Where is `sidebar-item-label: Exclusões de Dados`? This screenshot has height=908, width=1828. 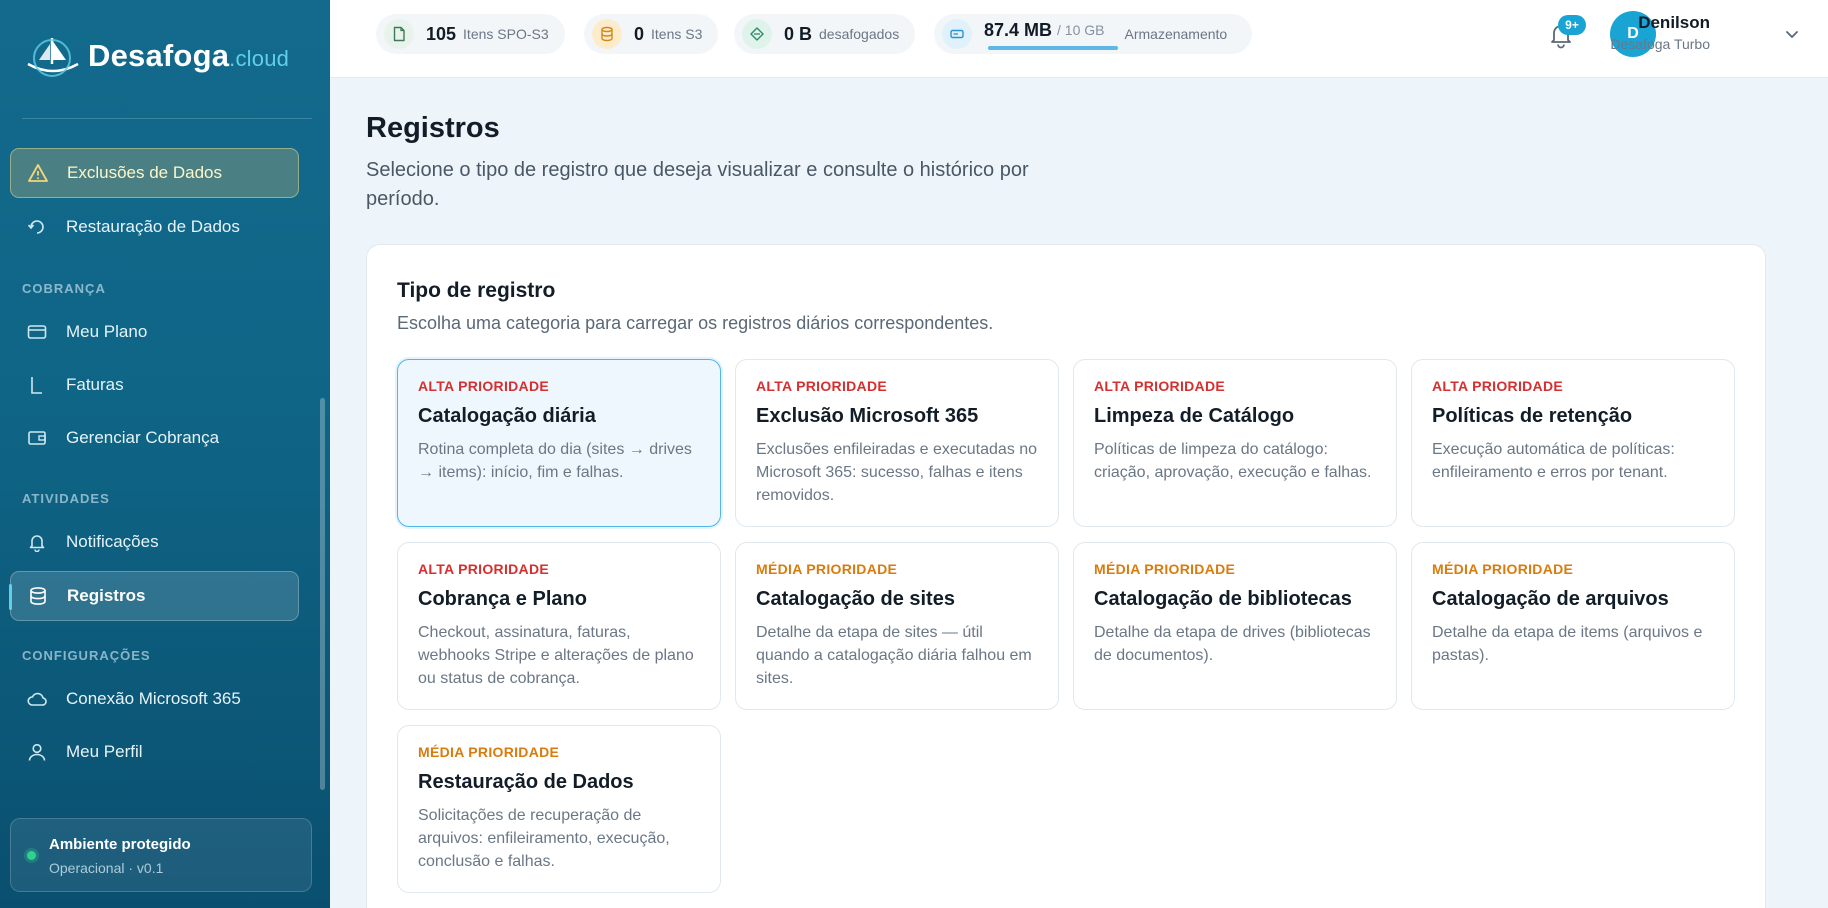 sidebar-item-label: Exclusões de Dados is located at coordinates (144, 172).